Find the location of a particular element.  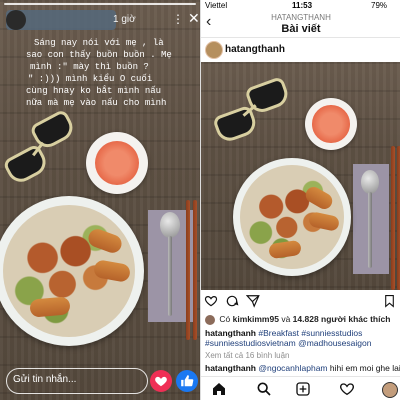

post-caption-line2: #sunniesstudiosvietnam @madhousesaigon is located at coordinates (288, 343).